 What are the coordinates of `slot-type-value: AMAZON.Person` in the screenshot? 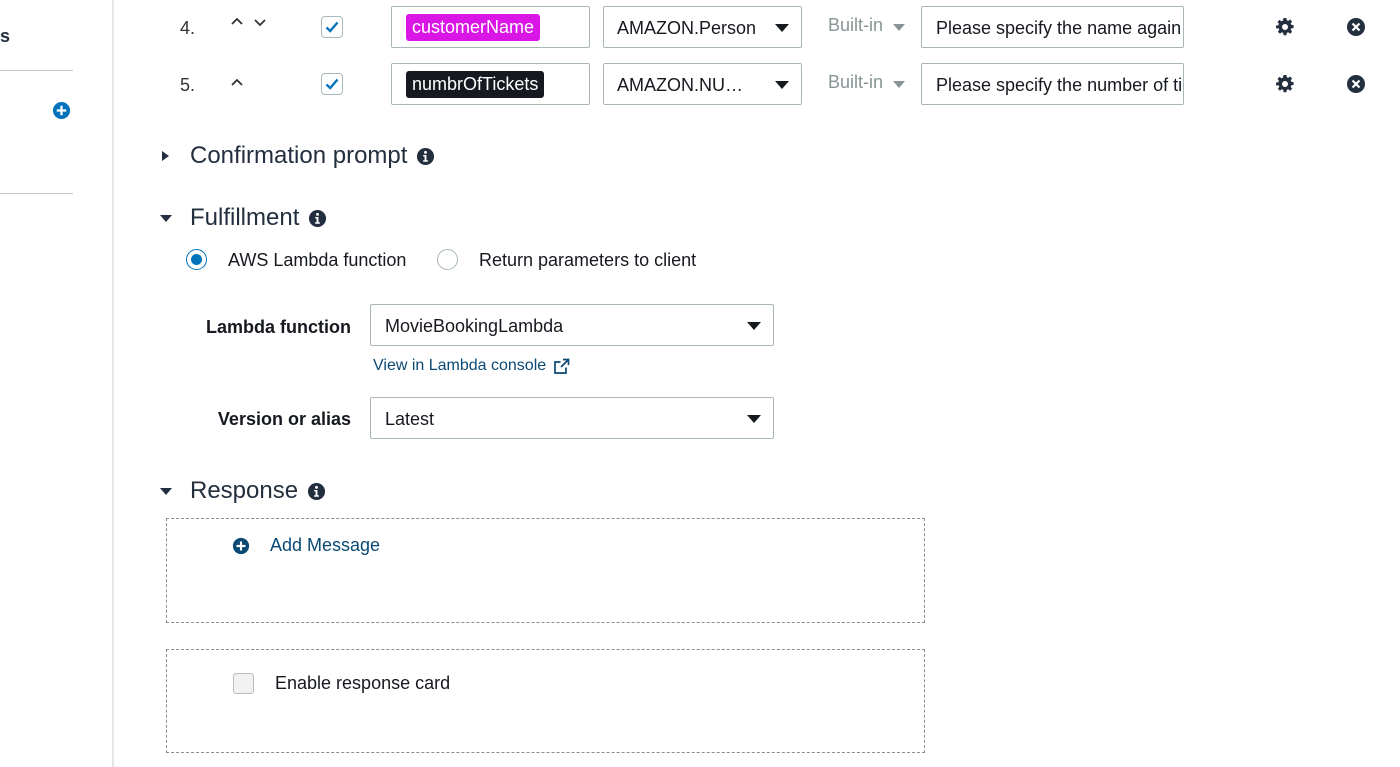 It's located at (687, 28).